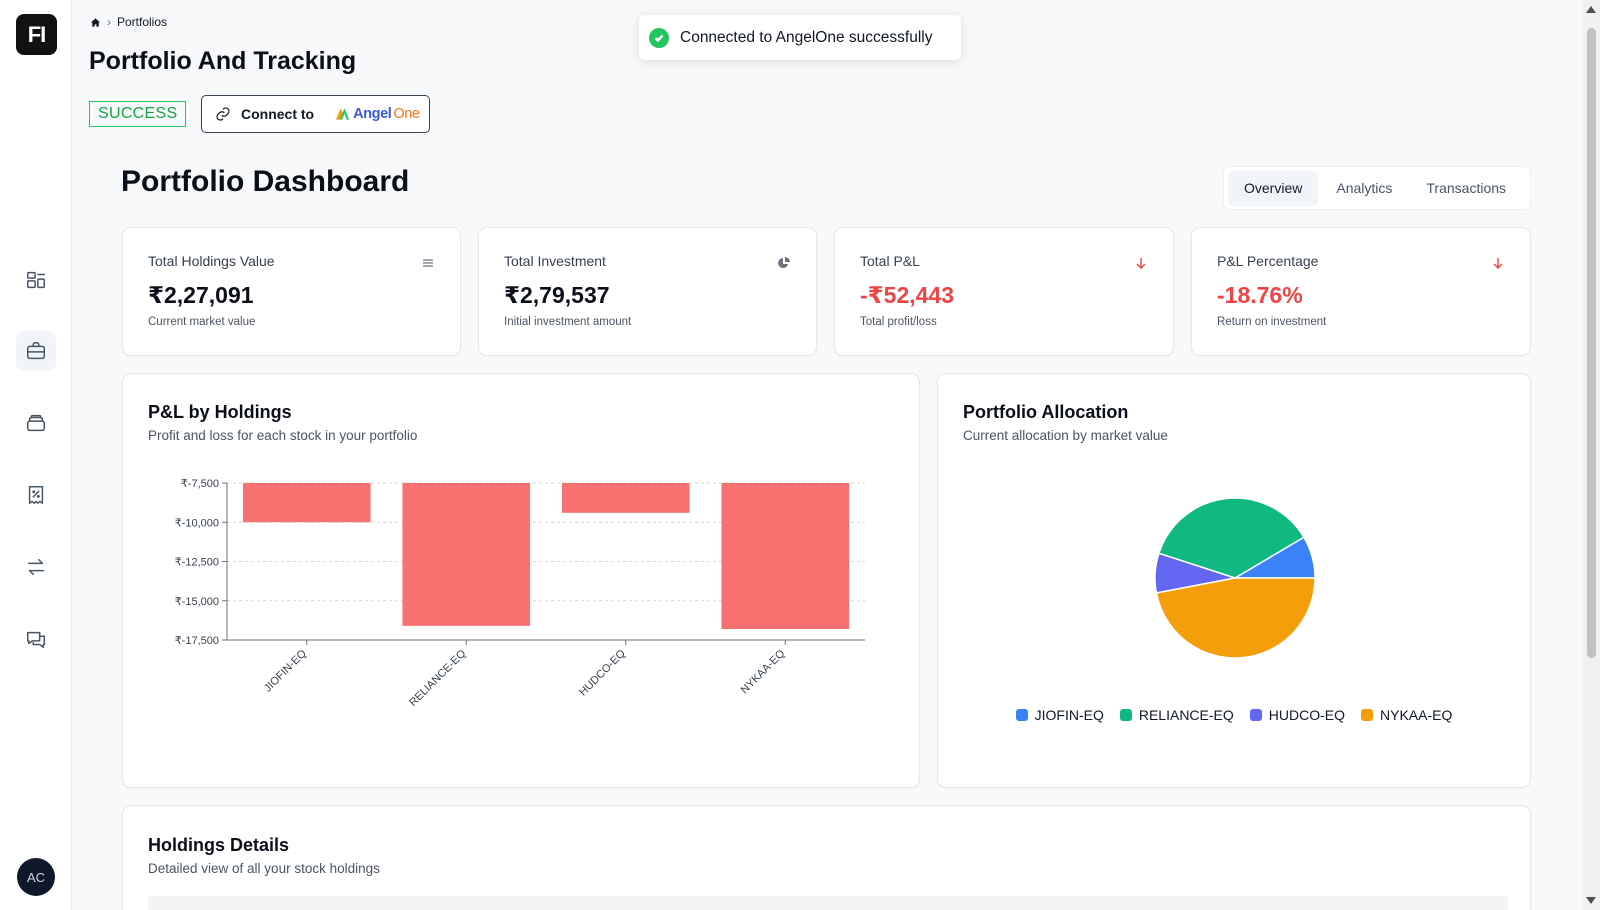 The width and height of the screenshot is (1600, 910). I want to click on scroll-thumb, so click(1591, 343).